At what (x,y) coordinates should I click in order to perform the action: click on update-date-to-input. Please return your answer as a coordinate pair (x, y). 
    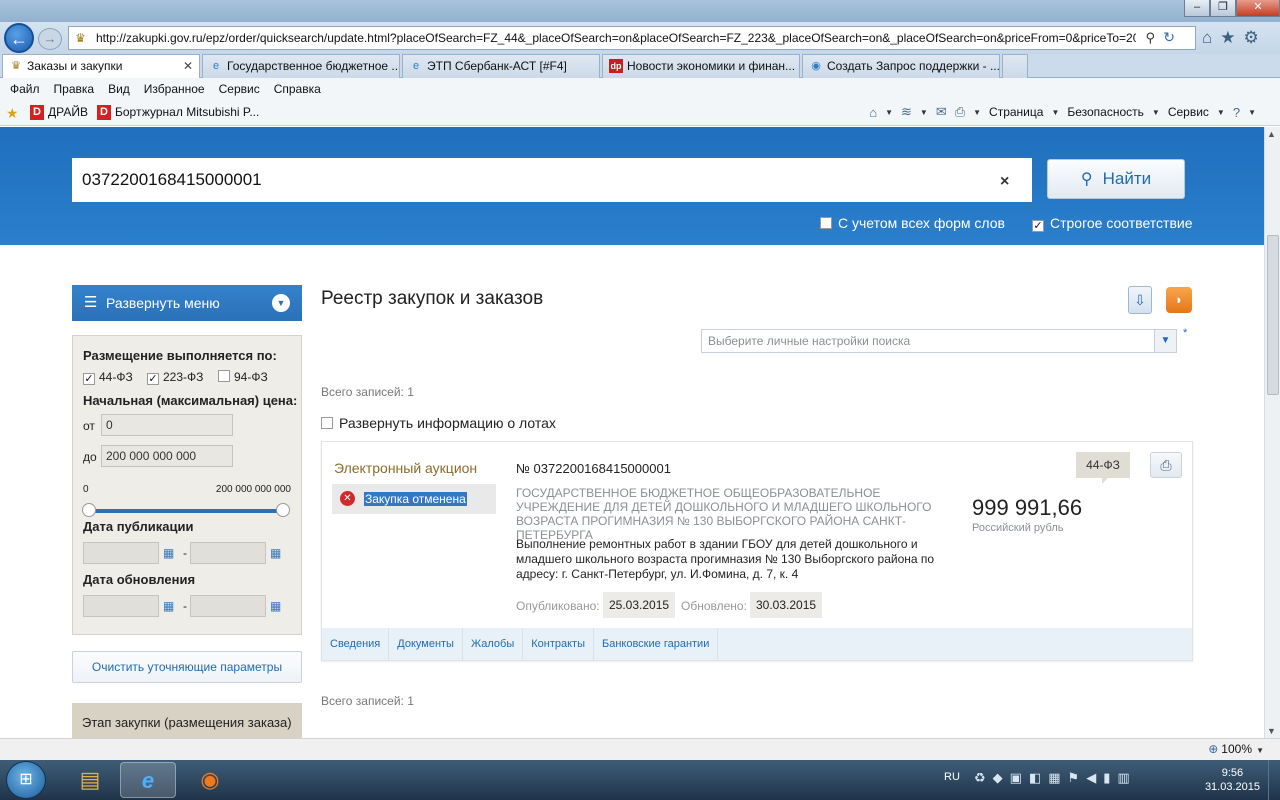
    Looking at the image, I should click on (228, 606).